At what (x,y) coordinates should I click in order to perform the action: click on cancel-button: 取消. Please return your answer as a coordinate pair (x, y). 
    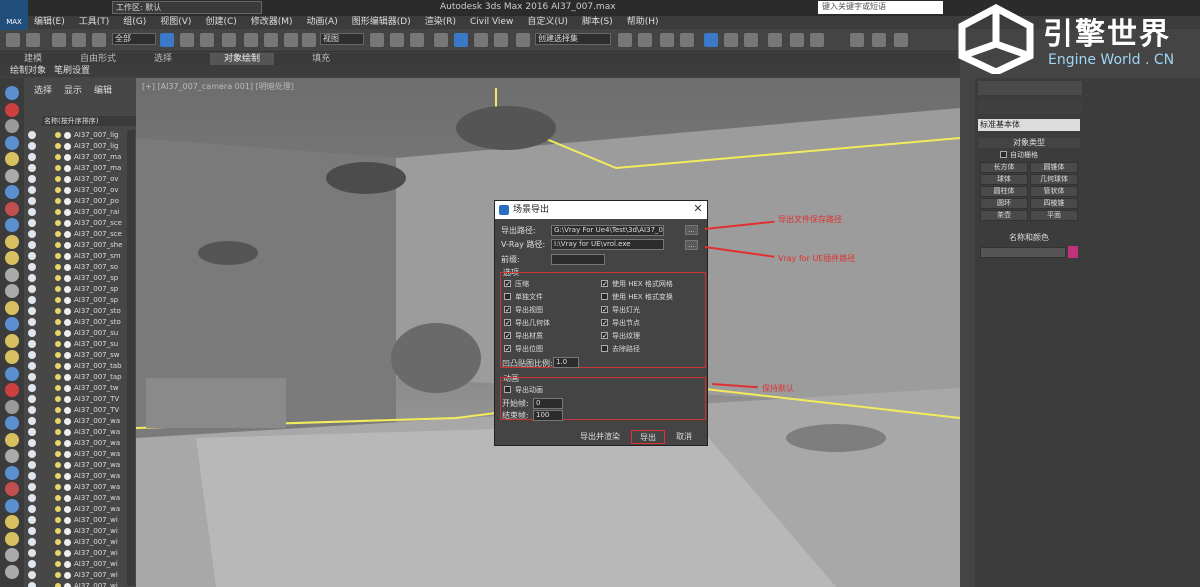
    Looking at the image, I should click on (684, 437).